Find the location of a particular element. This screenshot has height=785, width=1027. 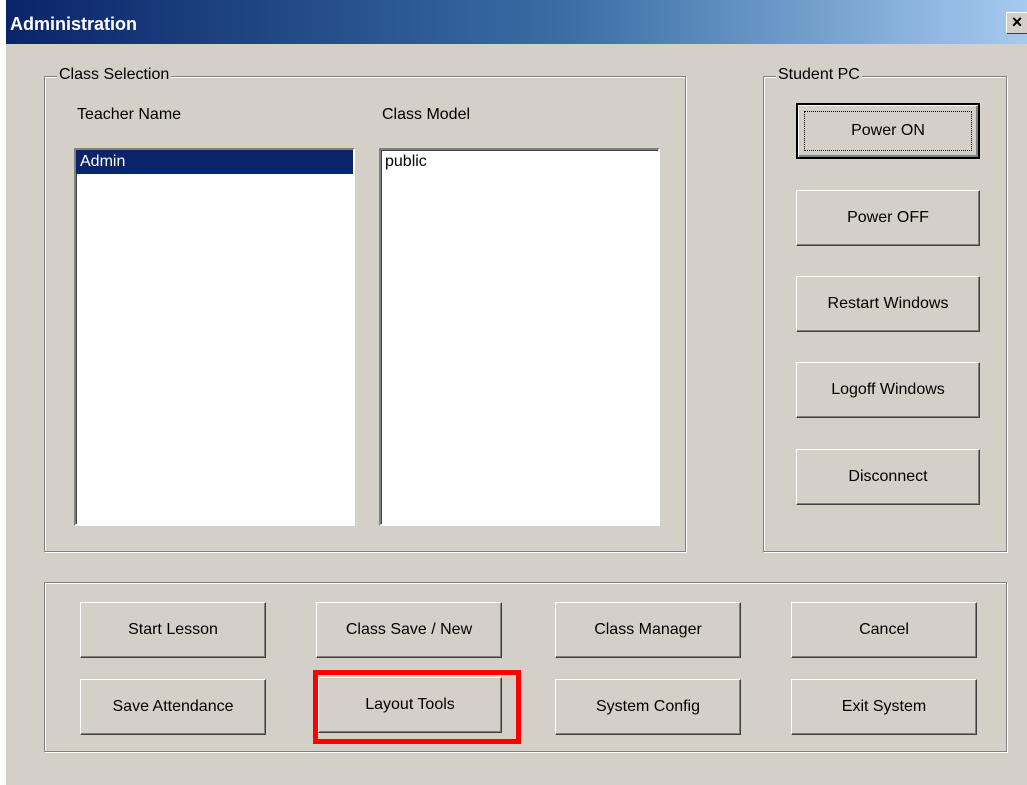

power-on-button: Power ON is located at coordinates (888, 131).